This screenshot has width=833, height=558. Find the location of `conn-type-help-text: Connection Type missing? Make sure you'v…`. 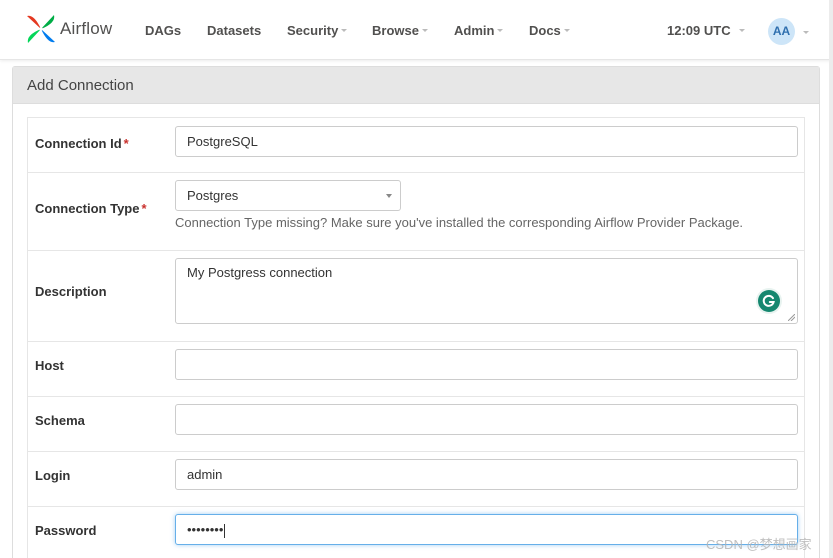

conn-type-help-text: Connection Type missing? Make sure you'v… is located at coordinates (459, 222).